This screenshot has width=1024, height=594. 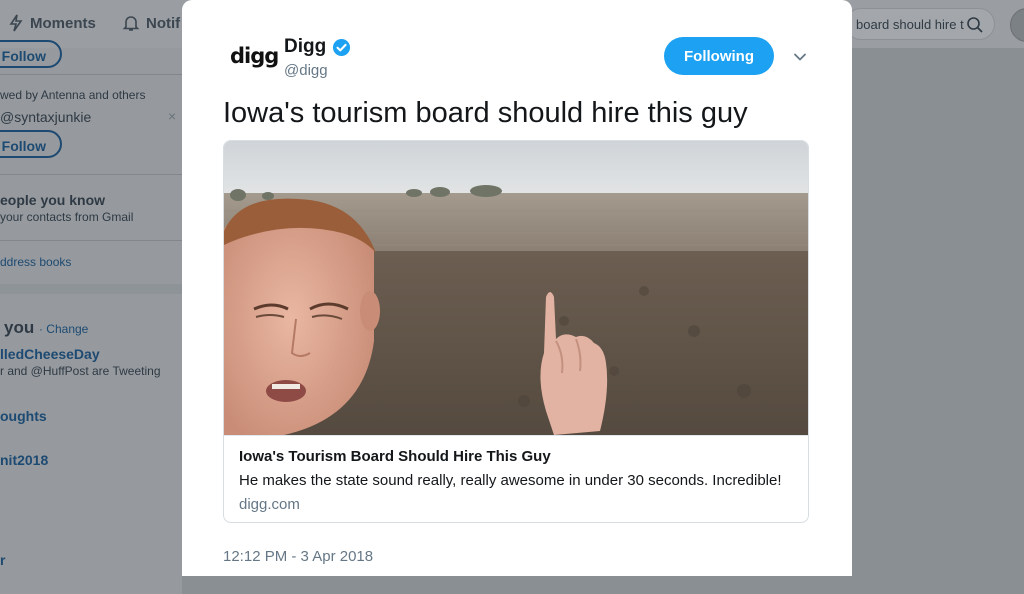 What do you see at coordinates (131, 23) in the screenshot?
I see `bell-icon` at bounding box center [131, 23].